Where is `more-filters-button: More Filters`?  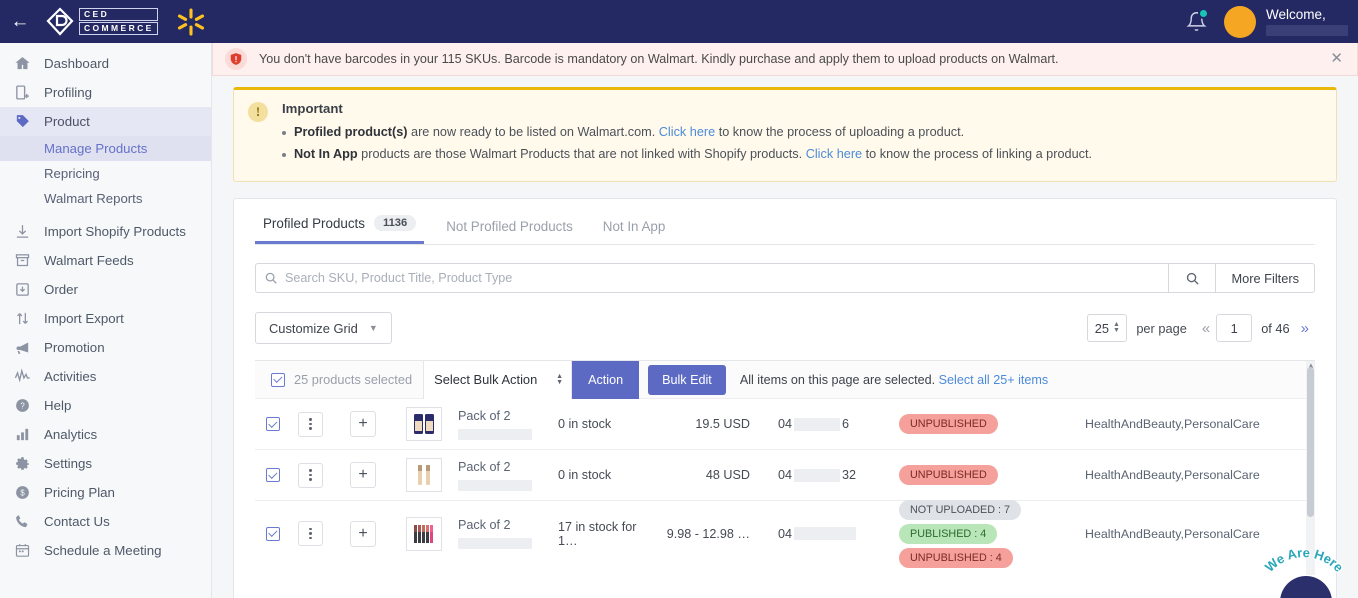
more-filters-button: More Filters is located at coordinates (1265, 278).